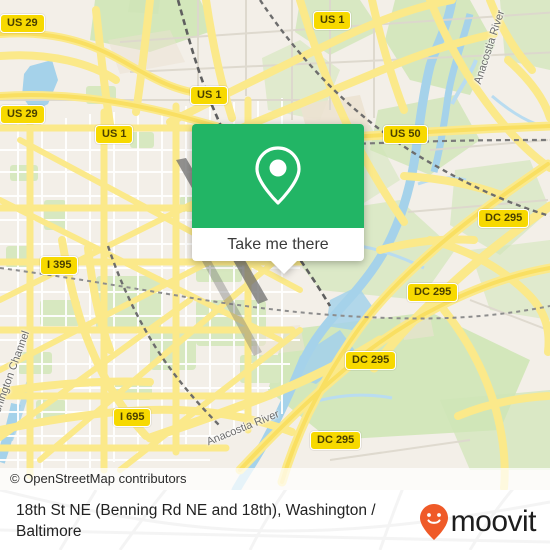  Describe the element at coordinates (405, 134) in the screenshot. I see `route-shield: US 50` at that location.